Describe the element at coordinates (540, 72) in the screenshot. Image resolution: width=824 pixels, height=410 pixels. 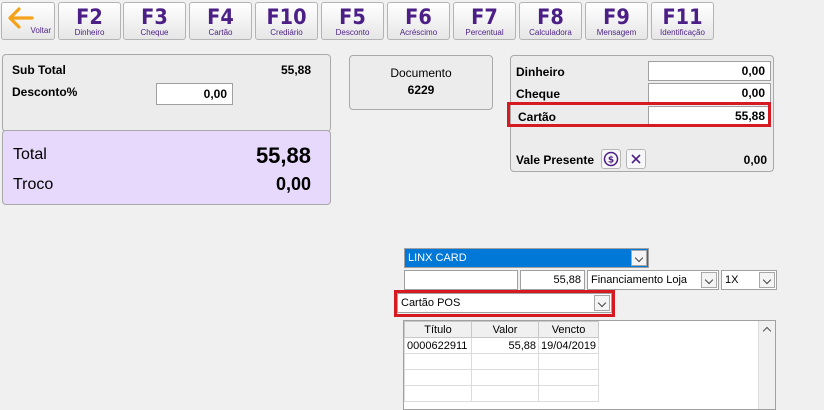
I see `cash-label: Dinheiro` at that location.